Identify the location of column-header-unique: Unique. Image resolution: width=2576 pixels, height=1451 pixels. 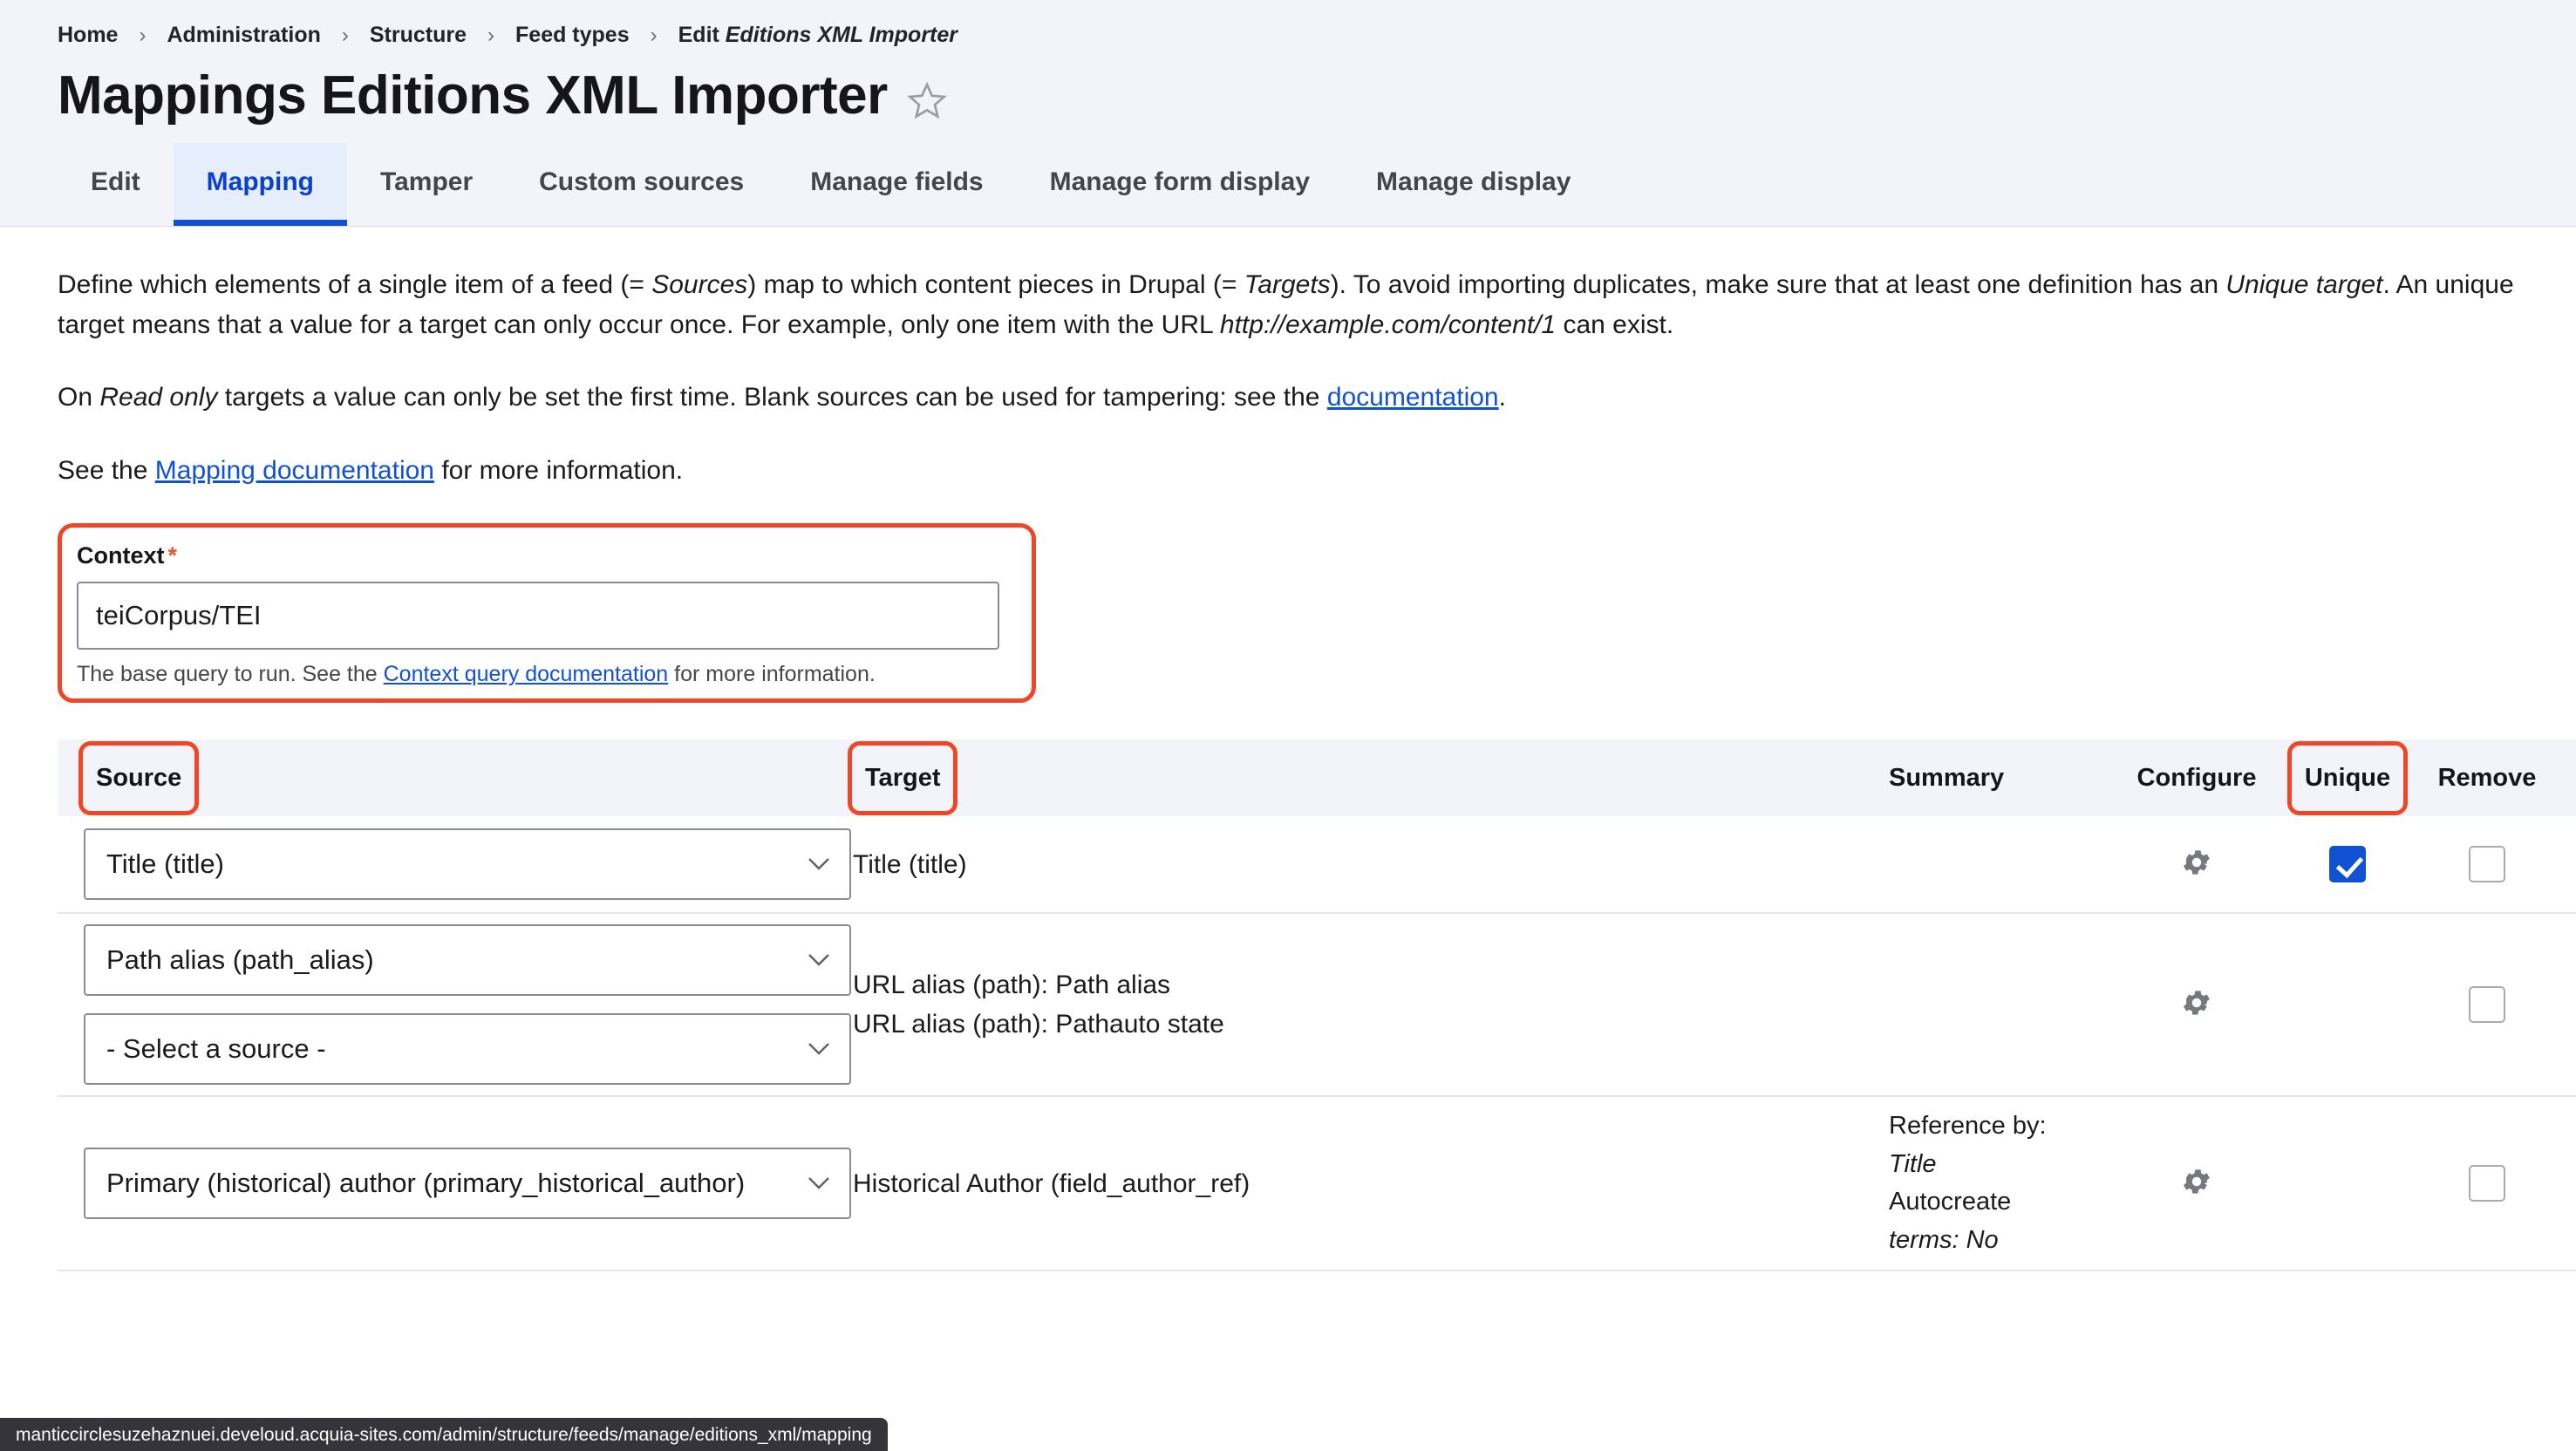
(2348, 777).